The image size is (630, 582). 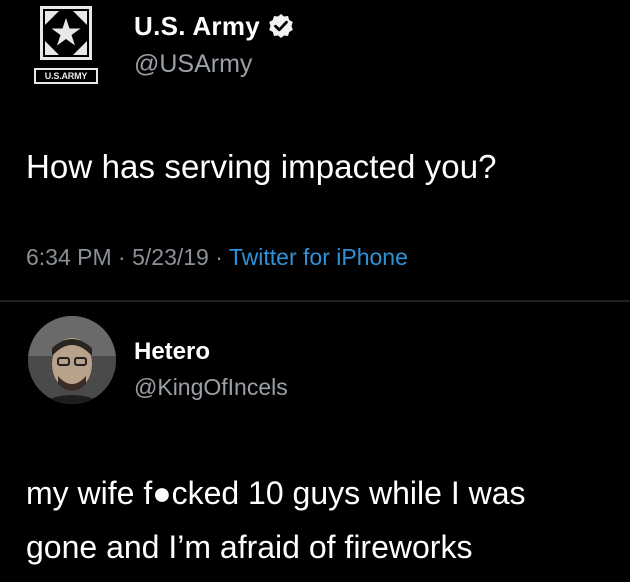 What do you see at coordinates (172, 352) in the screenshot?
I see `reply-author-display-name: Hetero` at bounding box center [172, 352].